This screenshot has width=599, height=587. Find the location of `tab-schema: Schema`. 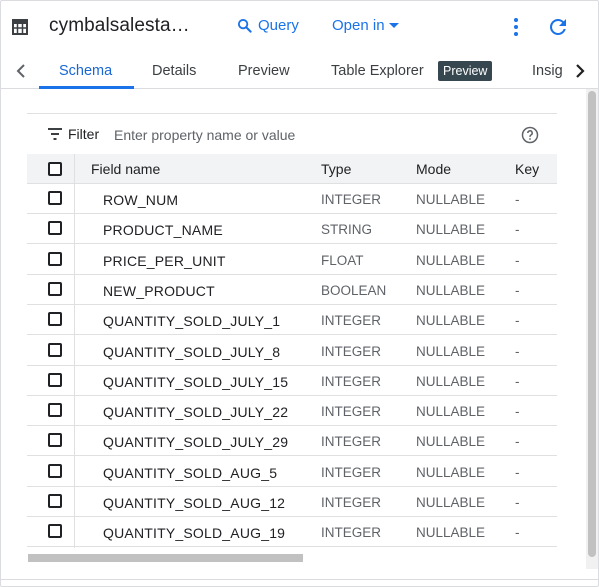

tab-schema: Schema is located at coordinates (85, 71).